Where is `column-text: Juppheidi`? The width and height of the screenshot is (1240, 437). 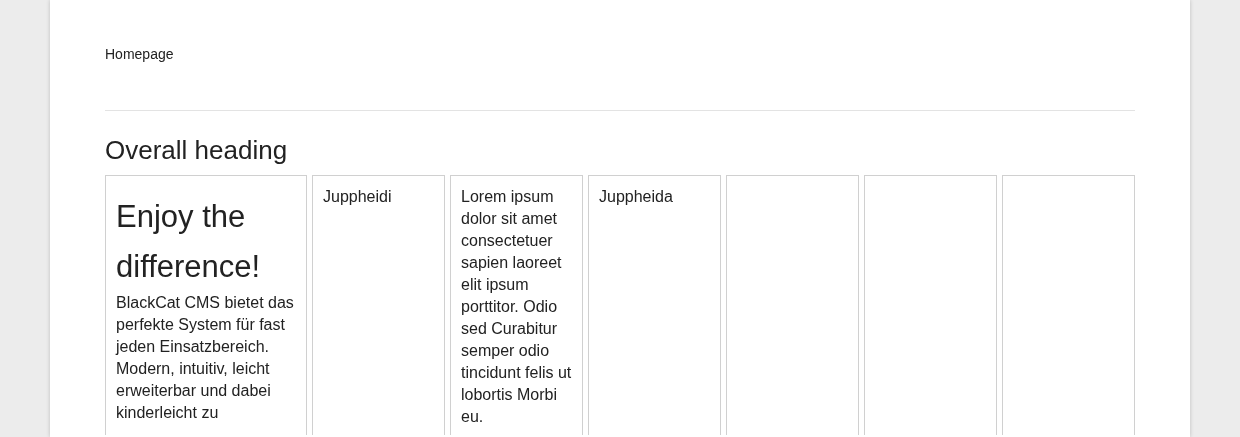 column-text: Juppheidi is located at coordinates (358, 197).